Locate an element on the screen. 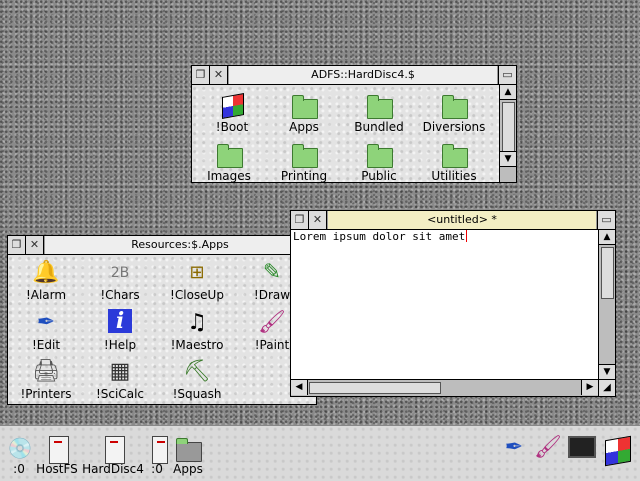 Image resolution: width=640 pixels, height=481 pixels. filer-item-help: i !Help is located at coordinates (120, 330).